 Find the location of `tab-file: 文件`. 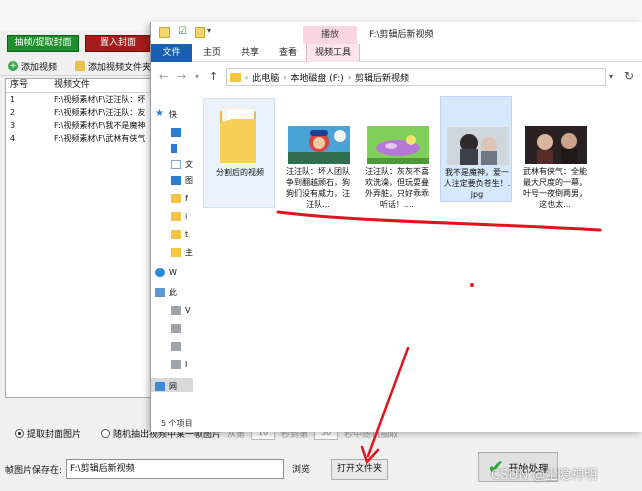

tab-file: 文件 is located at coordinates (171, 53).